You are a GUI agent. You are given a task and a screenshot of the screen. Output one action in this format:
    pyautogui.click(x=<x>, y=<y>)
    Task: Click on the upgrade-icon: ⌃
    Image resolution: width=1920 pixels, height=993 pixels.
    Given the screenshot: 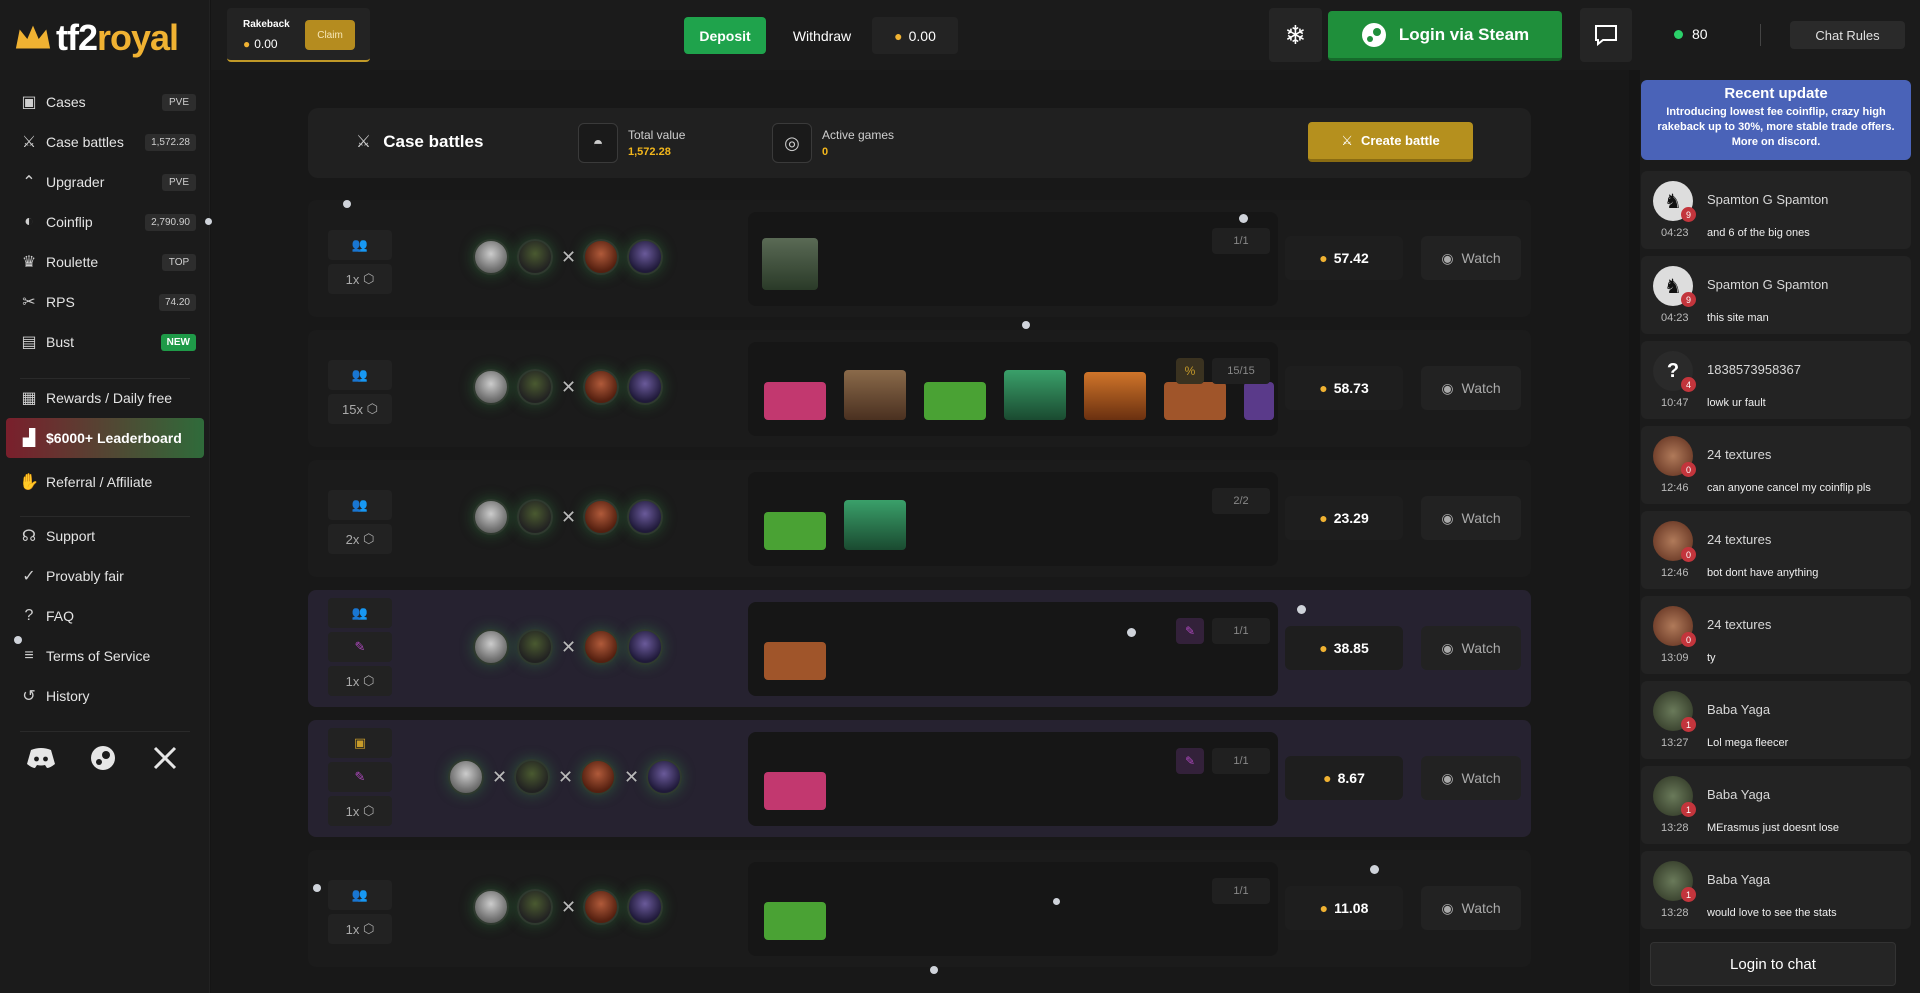 What is the action you would take?
    pyautogui.click(x=29, y=182)
    